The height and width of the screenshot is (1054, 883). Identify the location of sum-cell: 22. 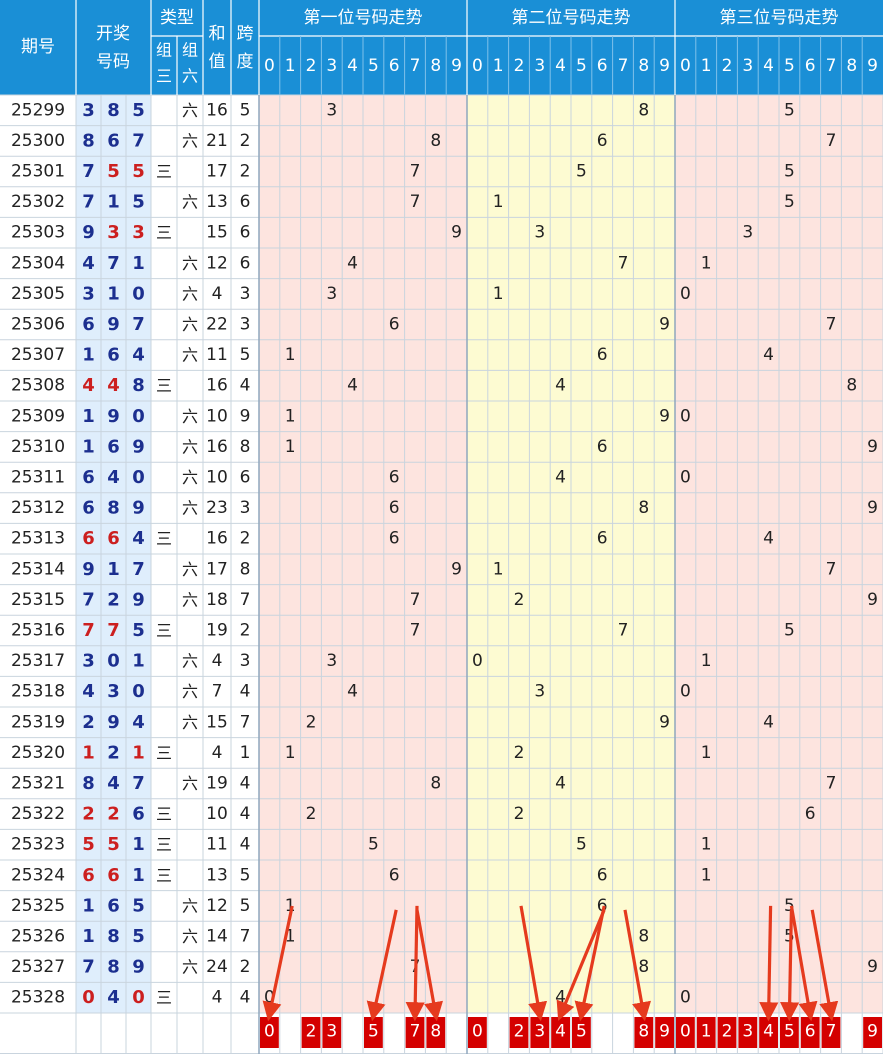
(217, 325).